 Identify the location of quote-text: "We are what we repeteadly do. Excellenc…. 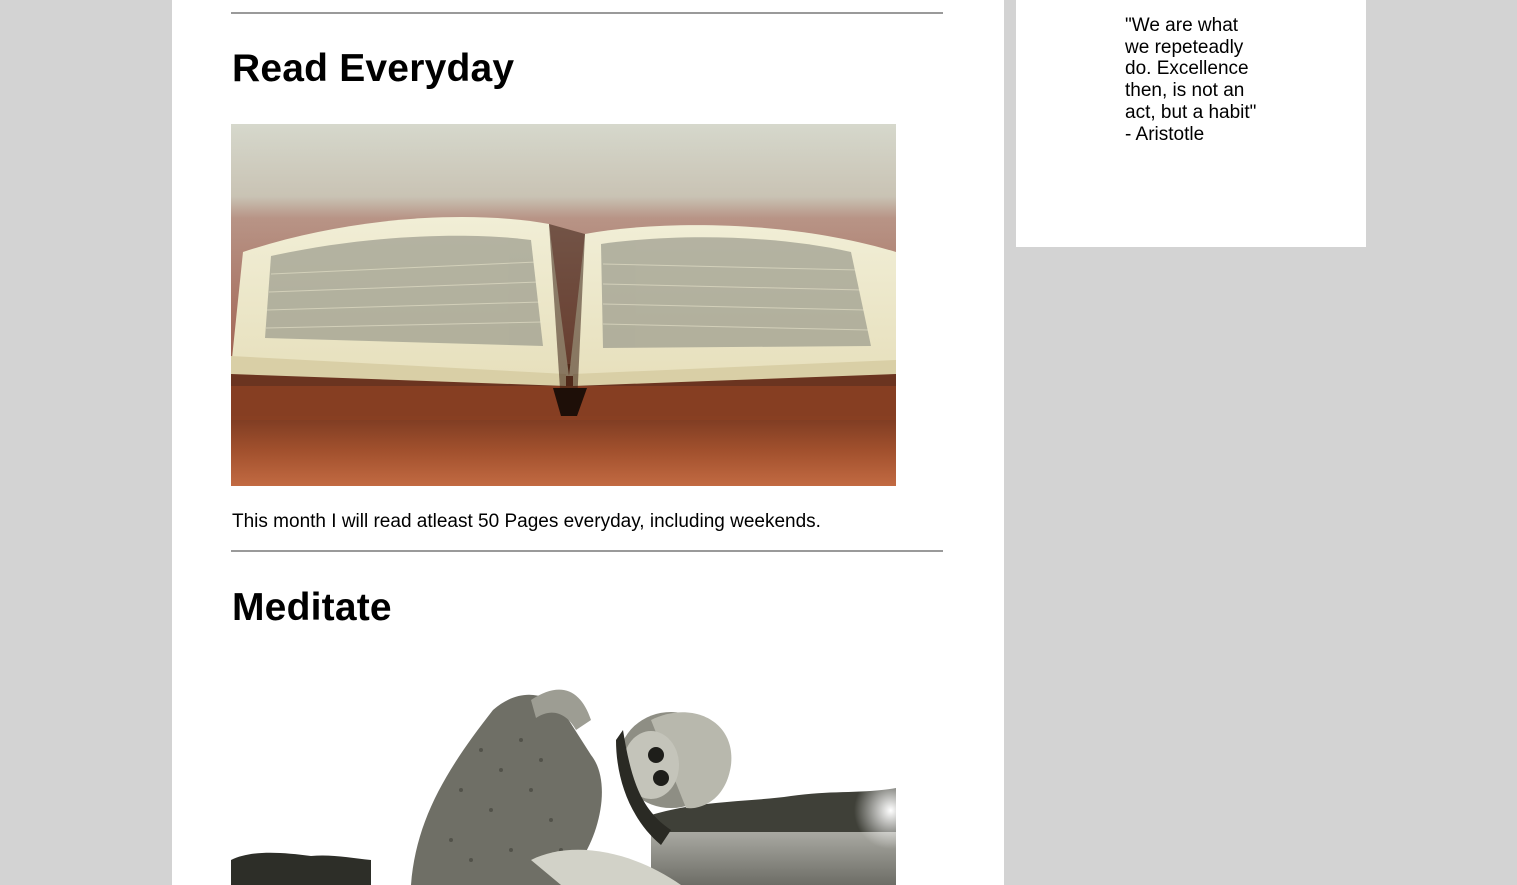
(1191, 80).